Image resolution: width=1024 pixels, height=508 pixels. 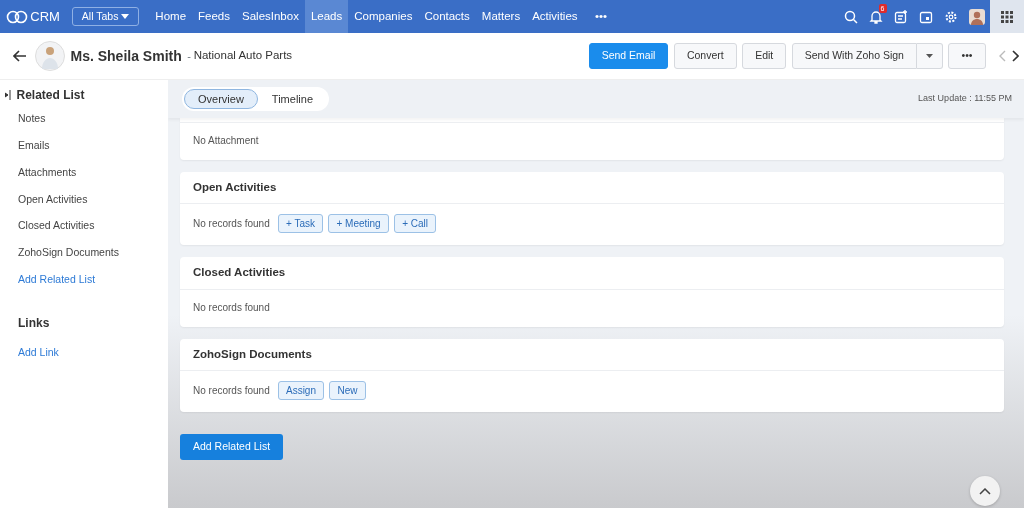 I want to click on calendar-icon, so click(x=925, y=16).